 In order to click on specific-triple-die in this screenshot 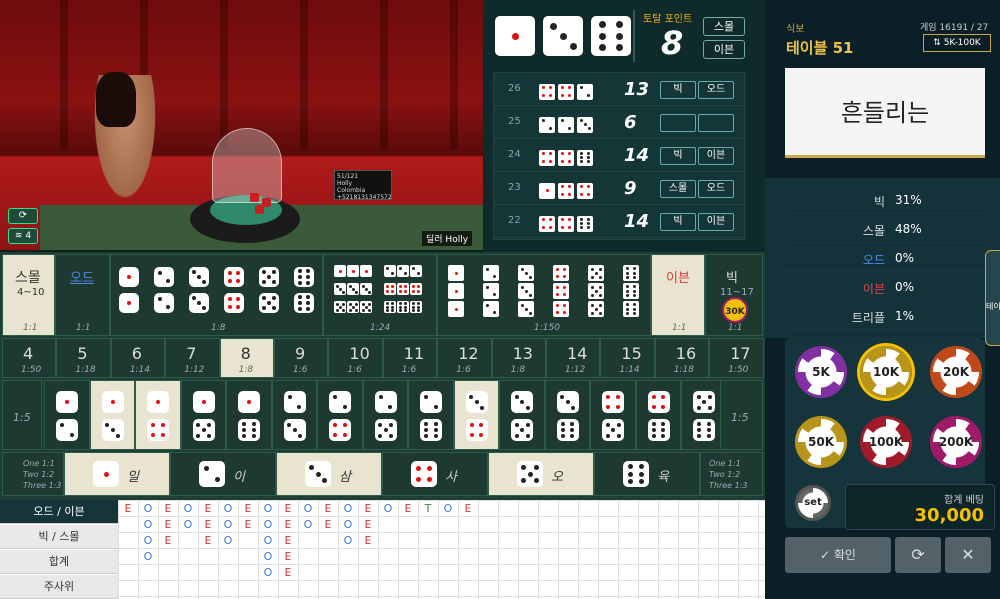, I will do `click(491, 291)`.